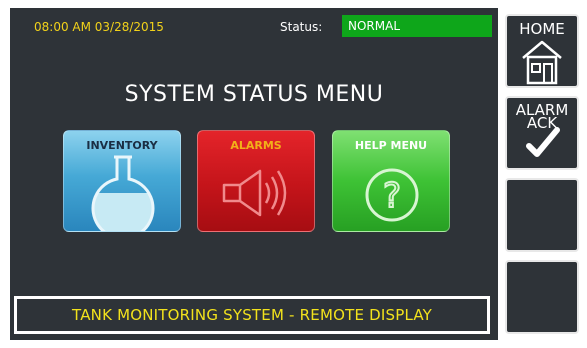 This screenshot has width=587, height=348. I want to click on checkmark-icon, so click(543, 142).